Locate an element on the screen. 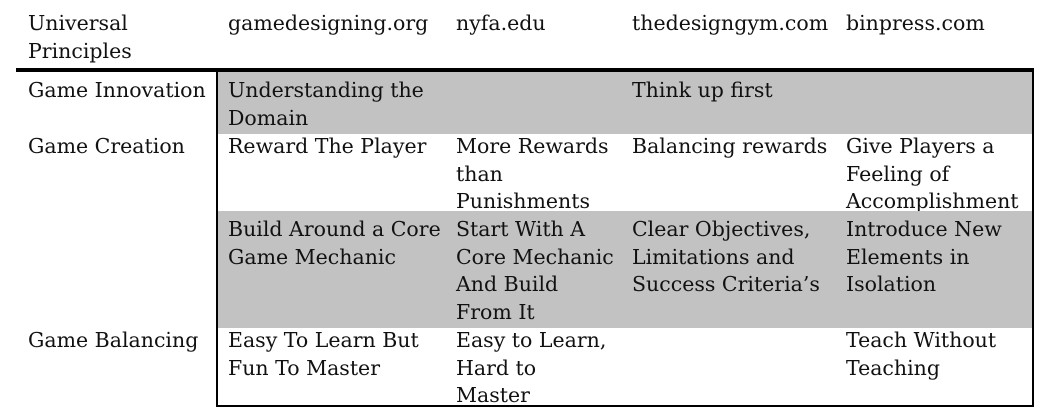 This screenshot has height=420, width=1046. table-cell: Easy to Learn, Hard to Master is located at coordinates (531, 367).